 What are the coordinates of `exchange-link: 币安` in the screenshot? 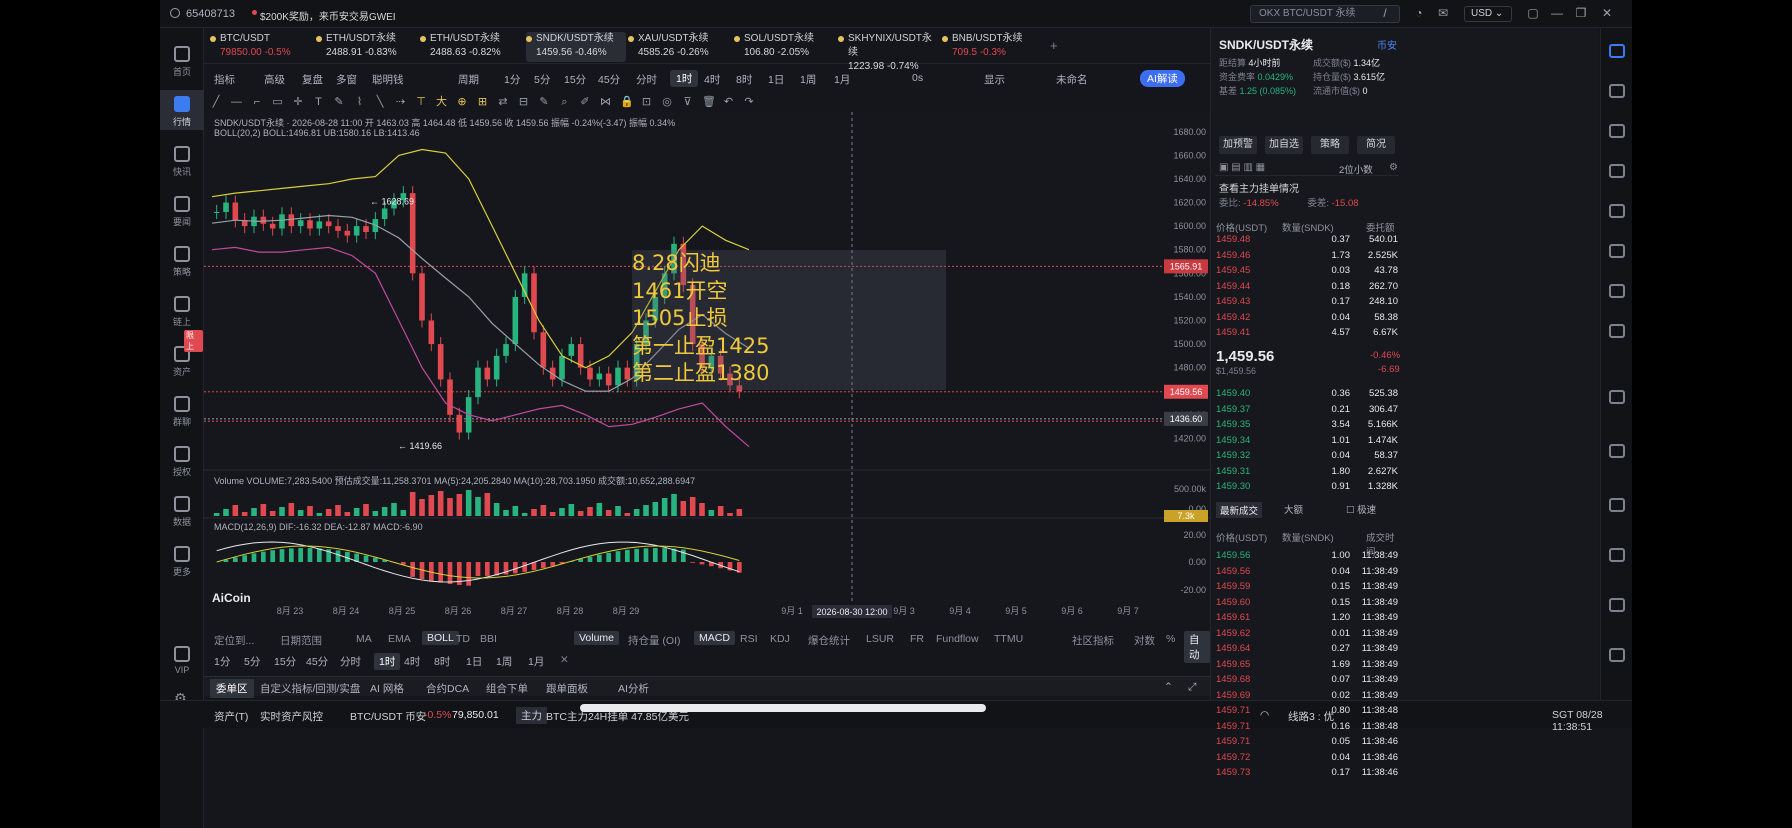 It's located at (1387, 44).